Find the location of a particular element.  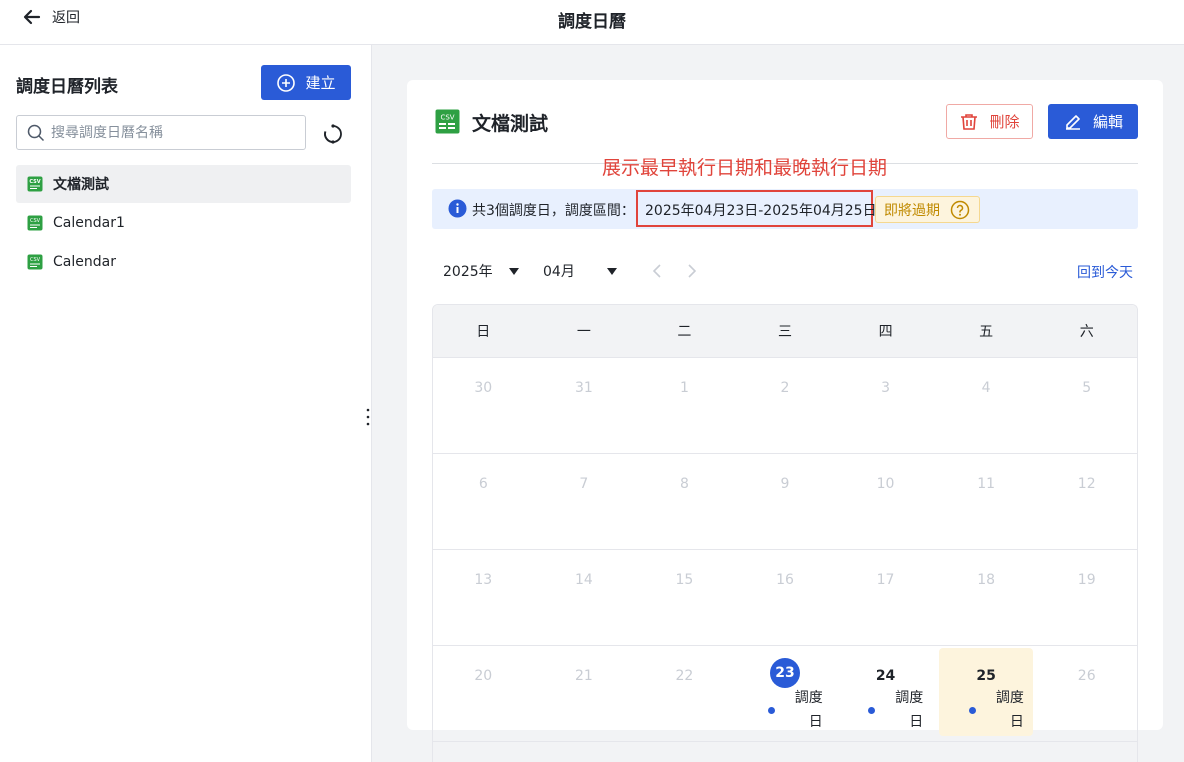

calendar-week-row: 30 31 1 2 3 4 5 is located at coordinates (785, 406).